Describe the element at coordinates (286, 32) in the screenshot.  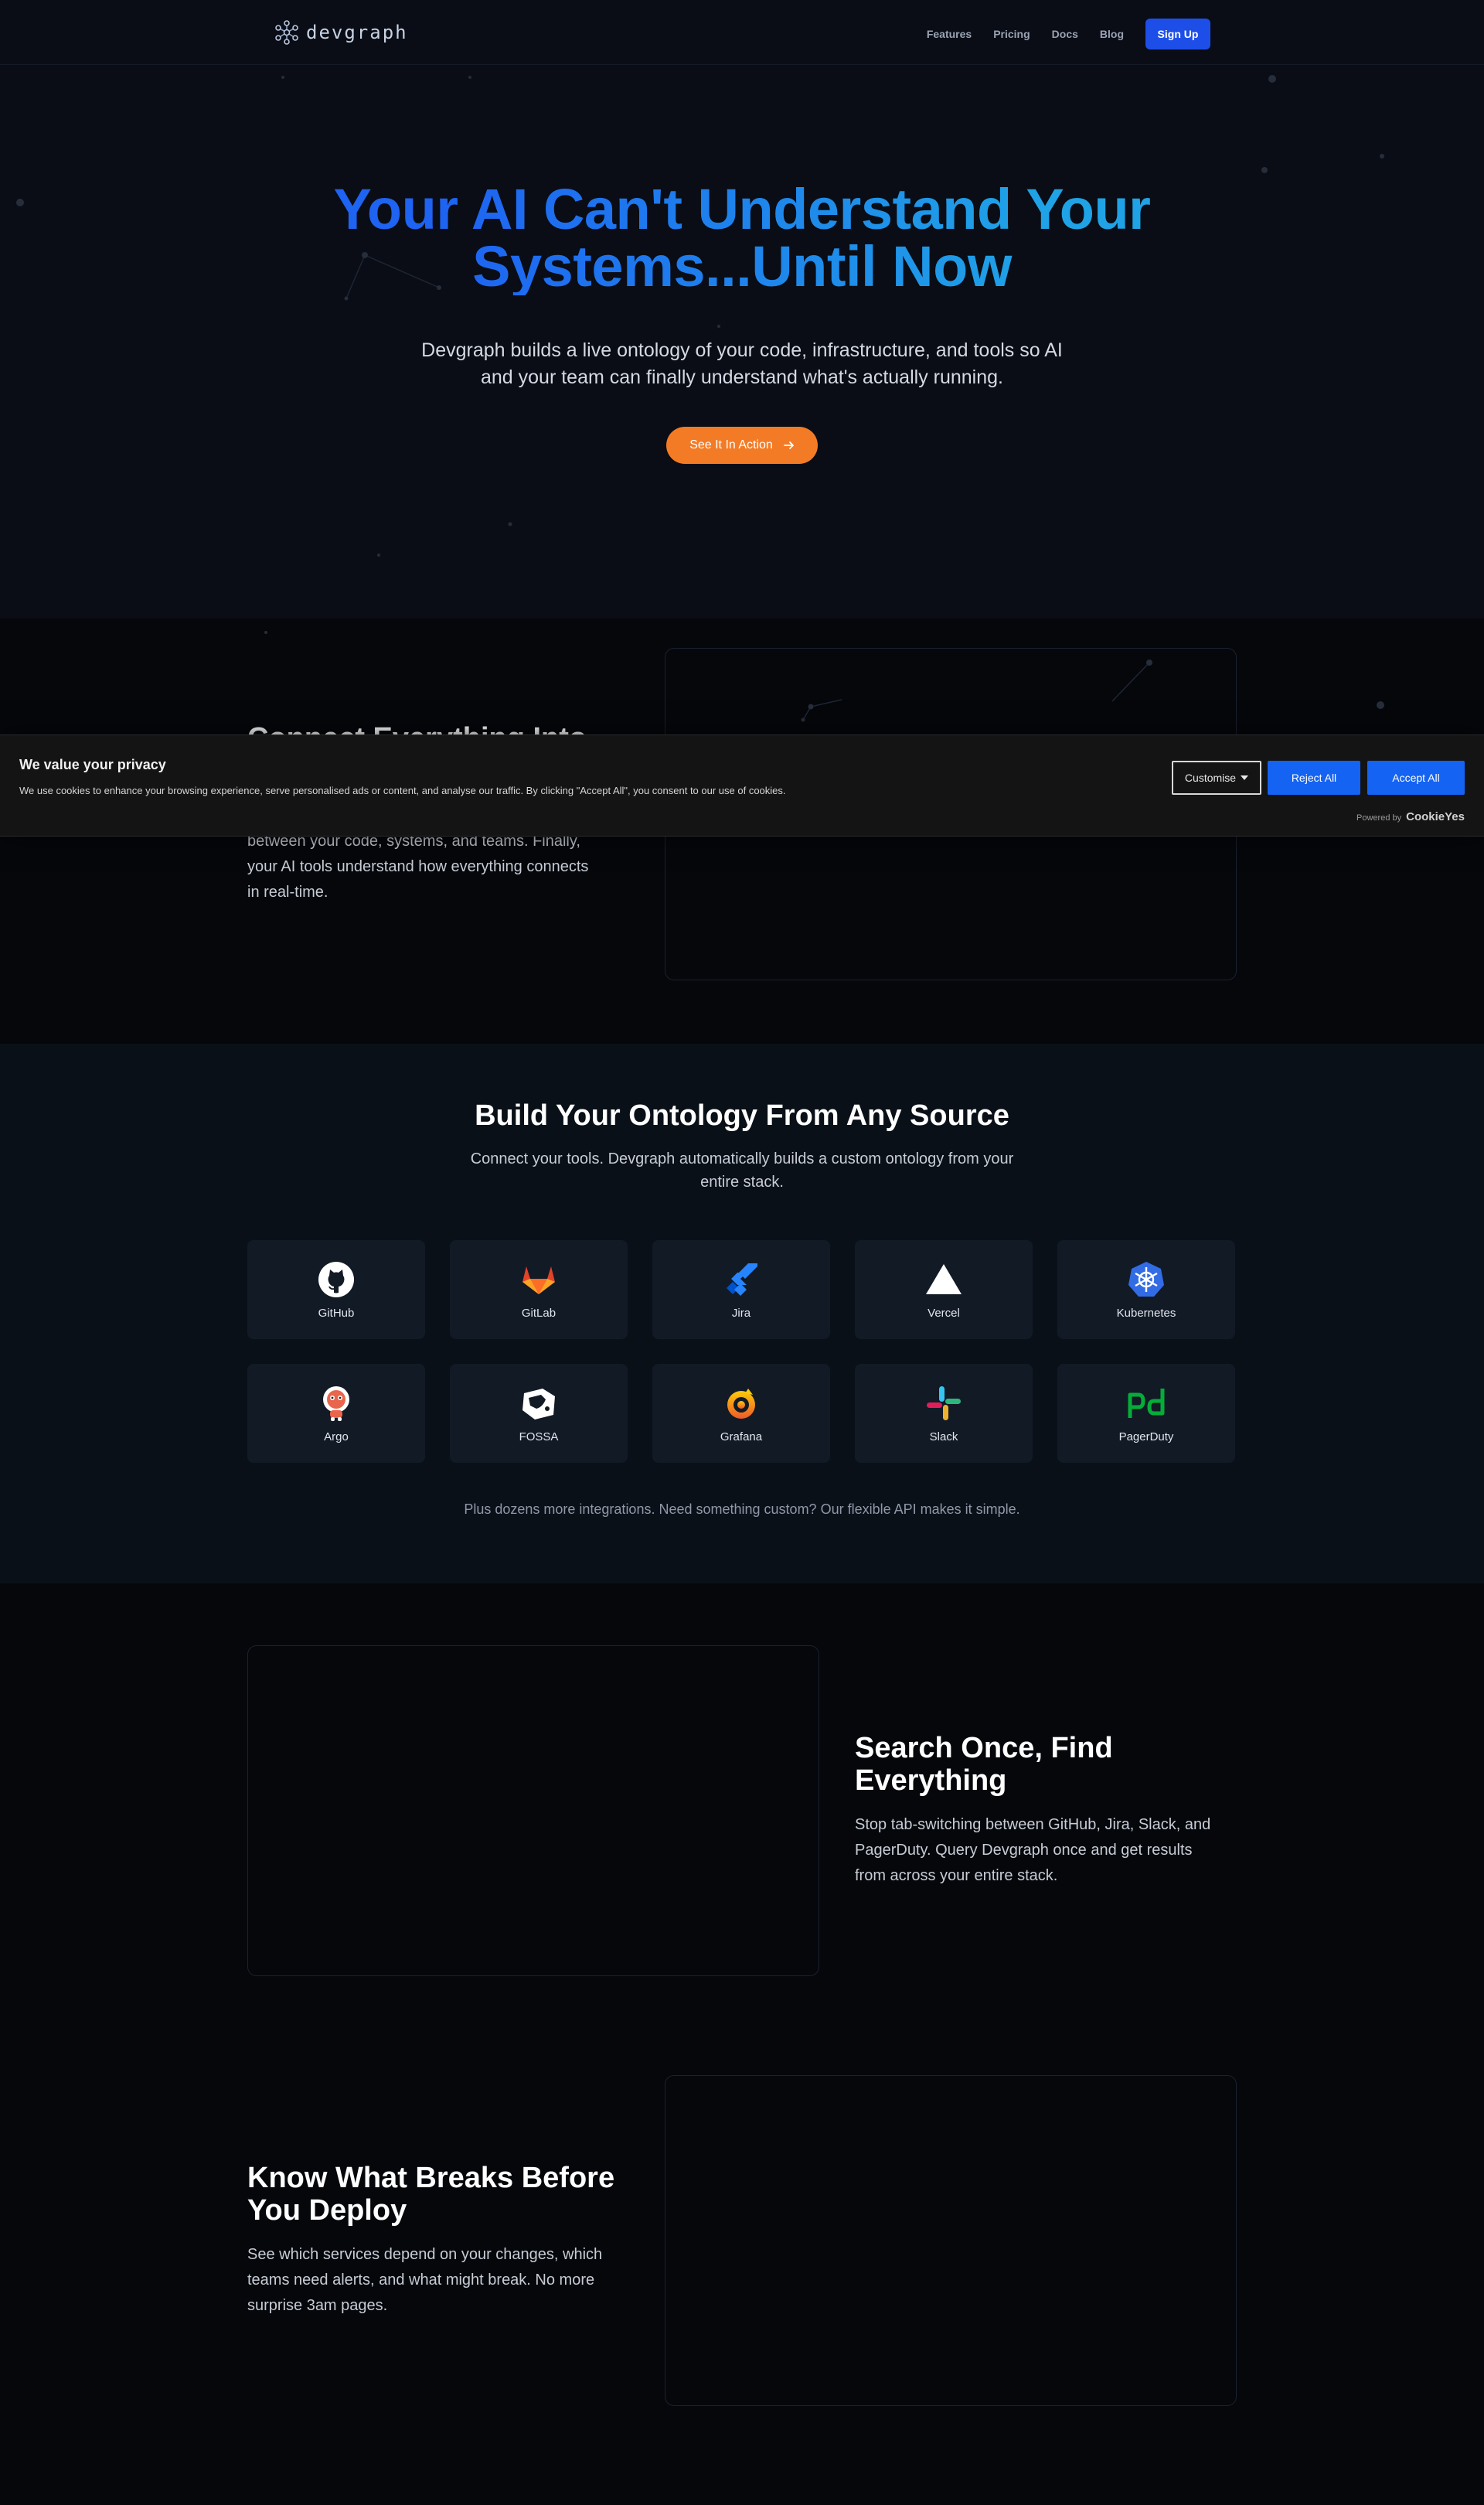
I see `devgraph-logo-icon` at that location.